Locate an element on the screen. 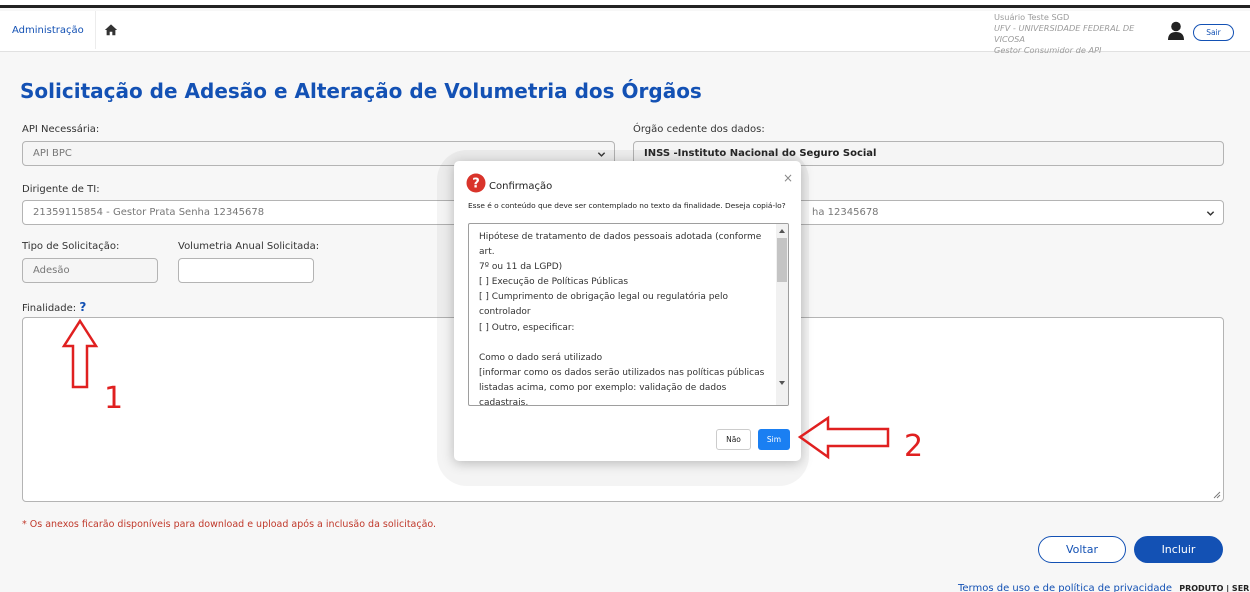  scroll-up-icon is located at coordinates (782, 231).